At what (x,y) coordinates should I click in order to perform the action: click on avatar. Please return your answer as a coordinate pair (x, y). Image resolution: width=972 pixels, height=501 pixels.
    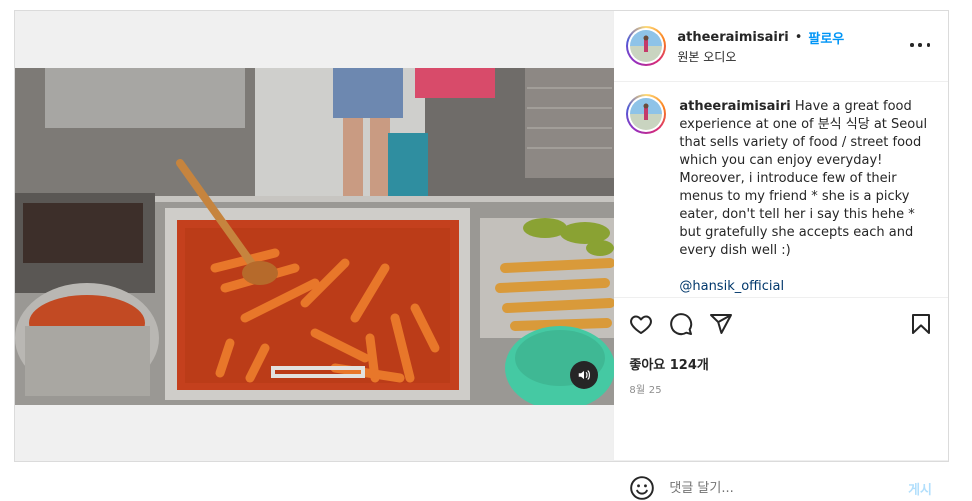
    Looking at the image, I should click on (646, 46).